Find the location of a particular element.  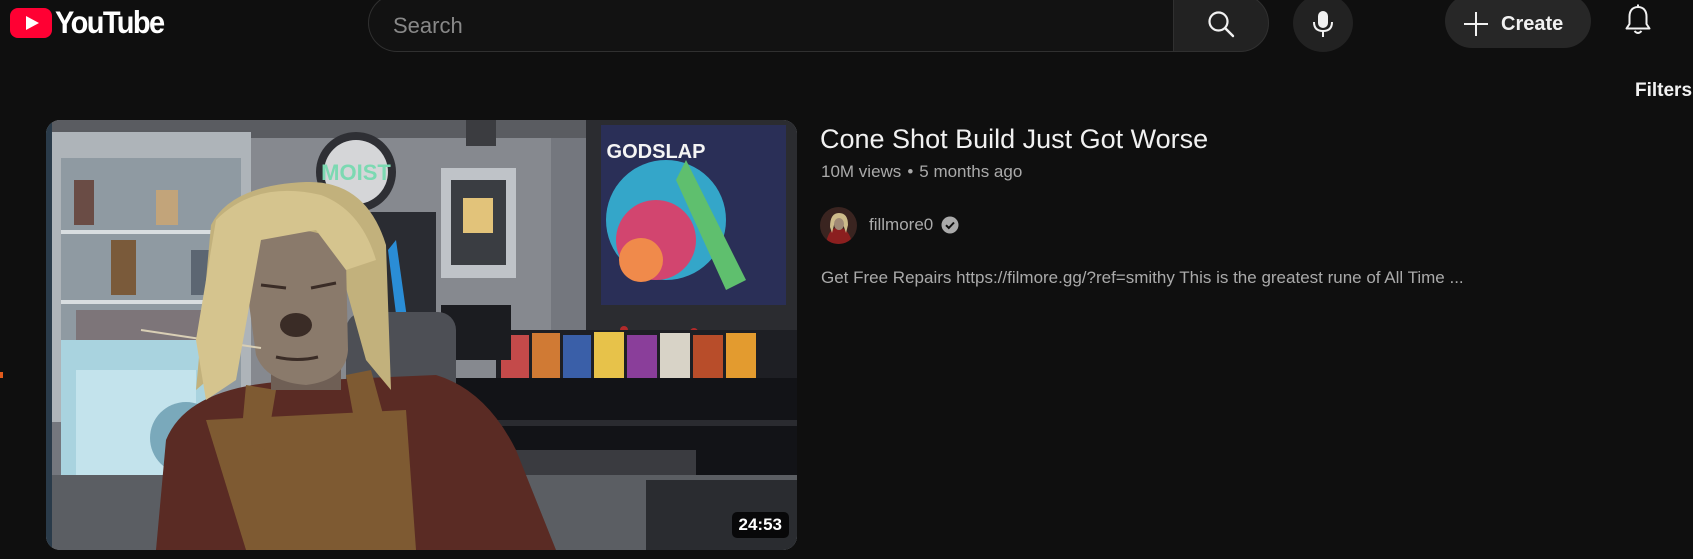

logo-text: YouTube is located at coordinates (110, 22).